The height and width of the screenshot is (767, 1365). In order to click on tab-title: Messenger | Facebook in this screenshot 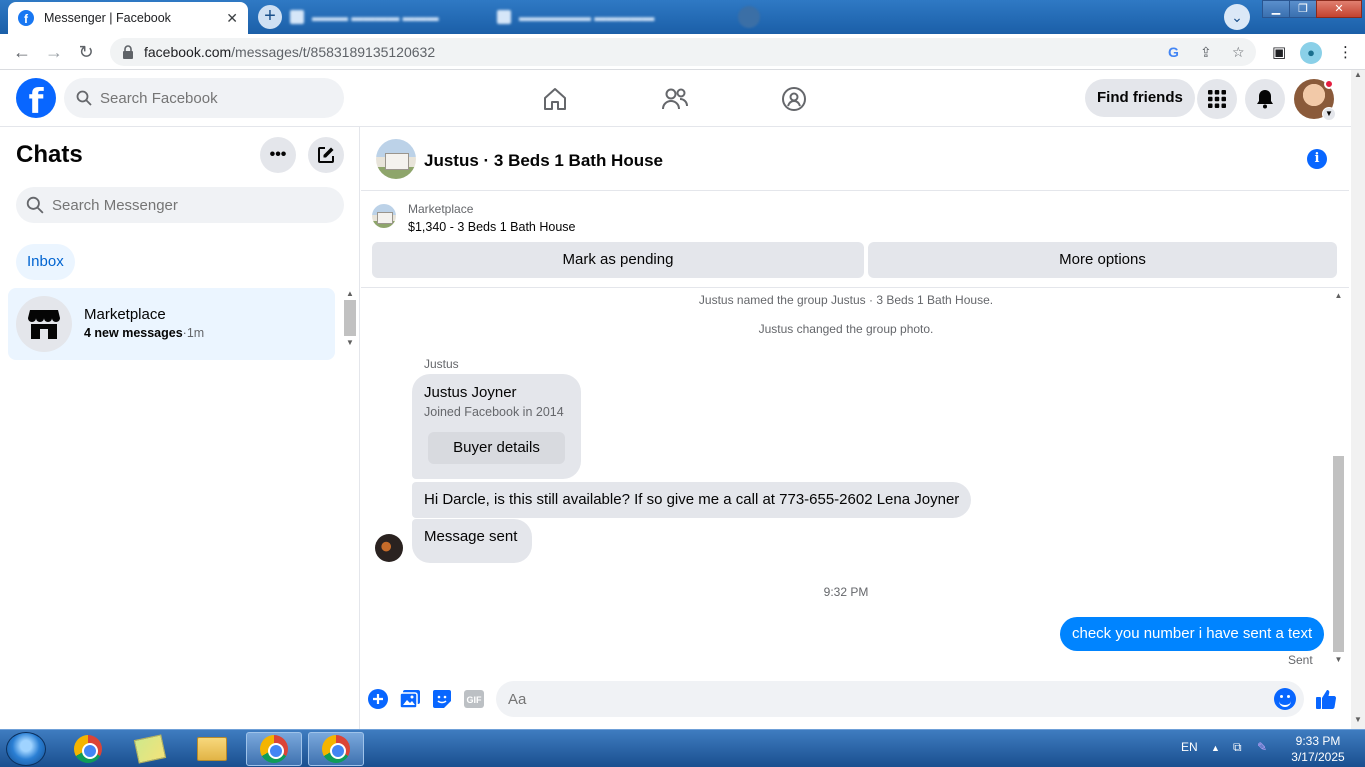, I will do `click(107, 18)`.